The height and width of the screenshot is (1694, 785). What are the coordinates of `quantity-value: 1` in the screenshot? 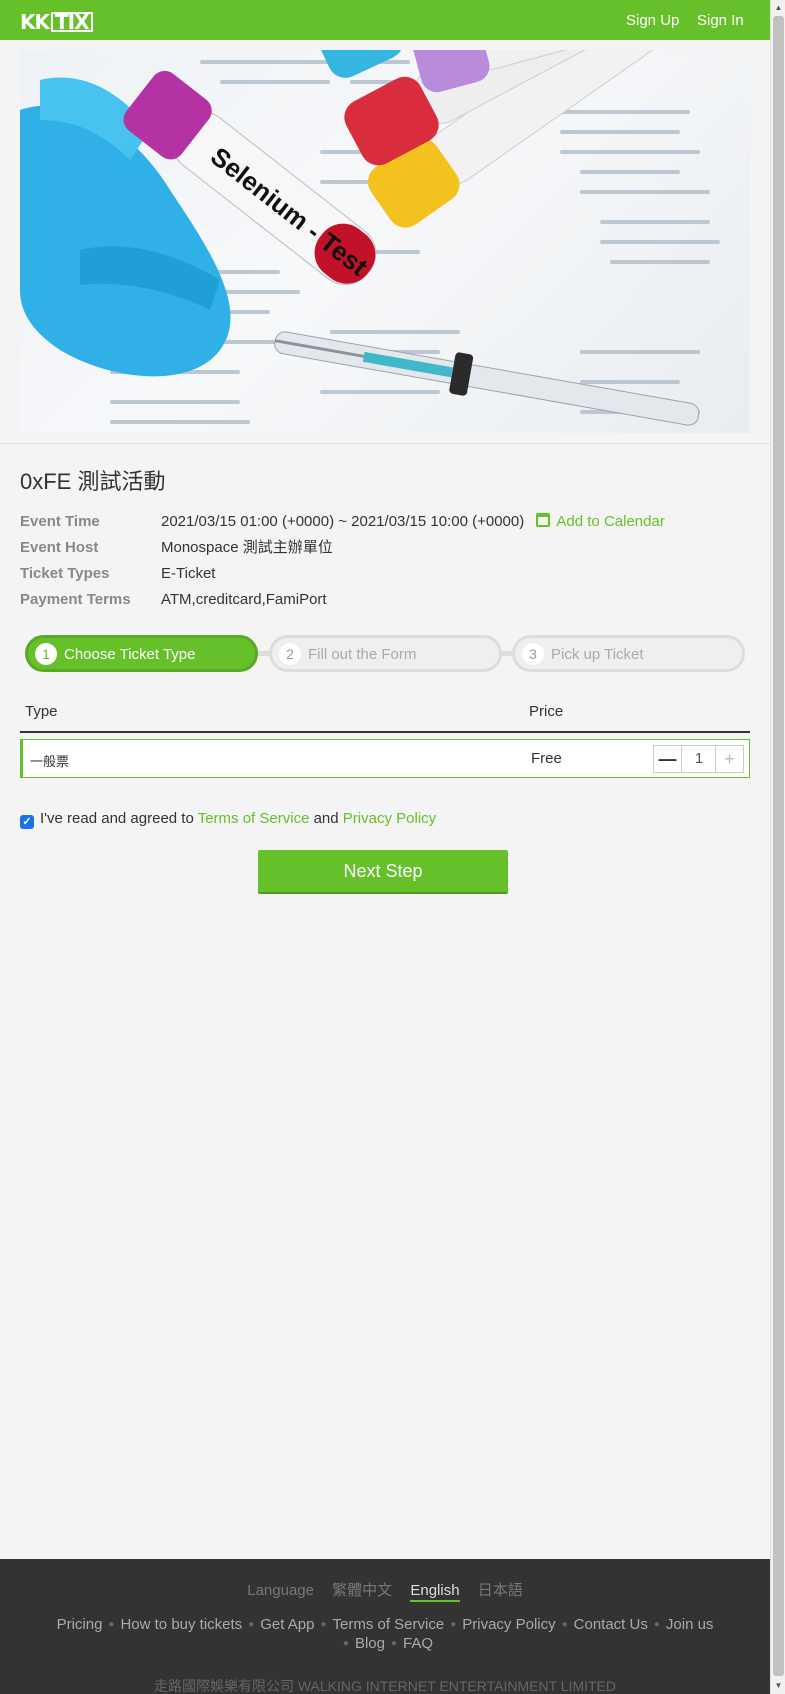 It's located at (699, 759).